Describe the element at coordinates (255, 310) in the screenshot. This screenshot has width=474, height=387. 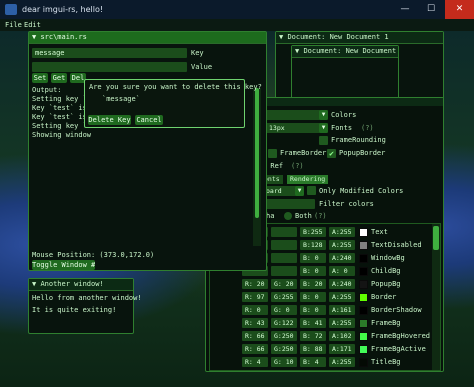
I see `color-channel-r: R: 0` at that location.